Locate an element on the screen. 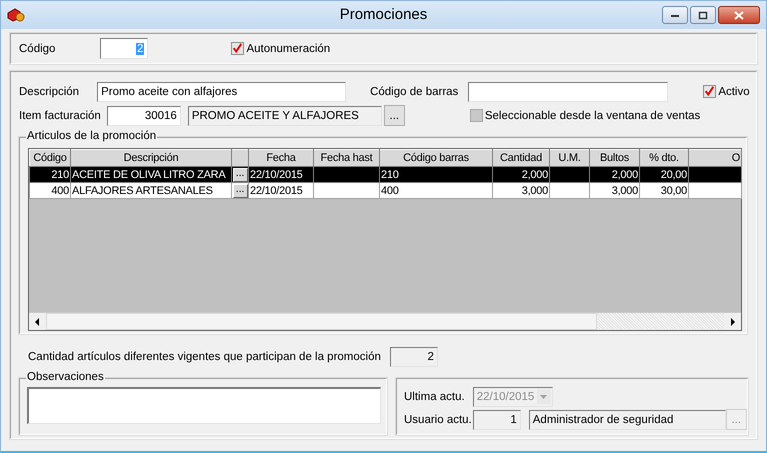 The image size is (767, 453). right-arrow-icon is located at coordinates (732, 322).